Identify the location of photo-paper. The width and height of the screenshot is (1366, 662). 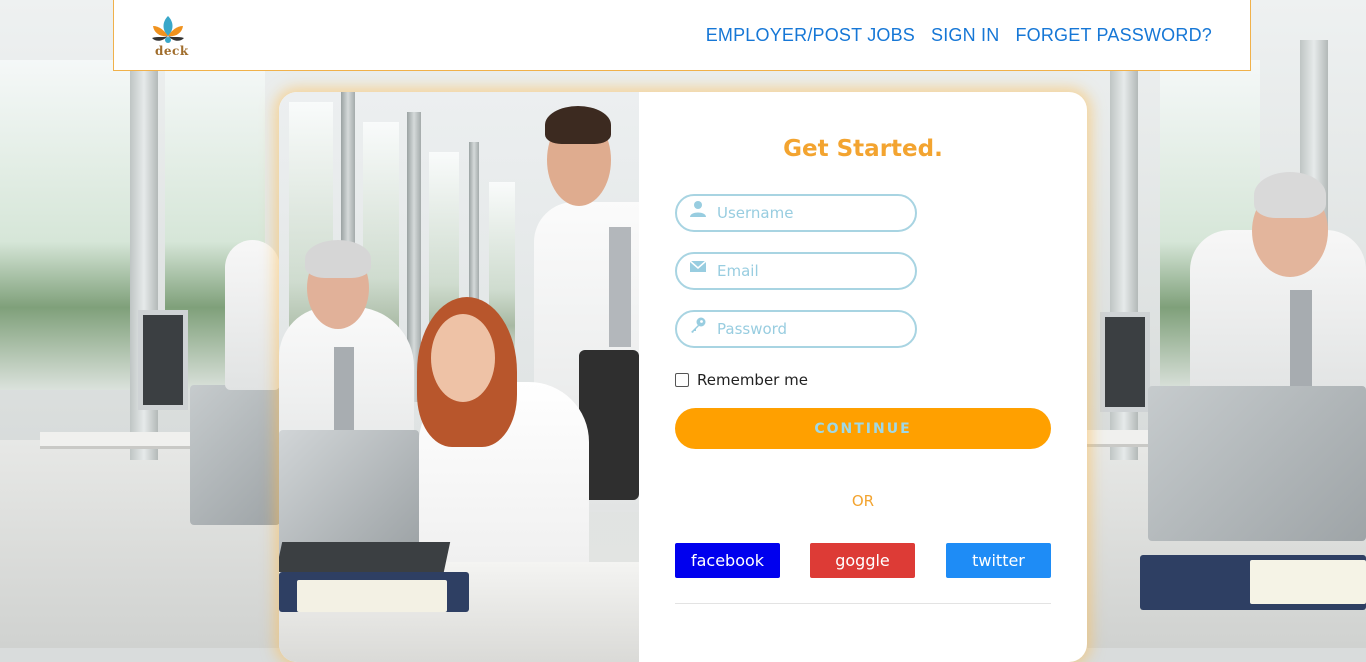
(372, 596).